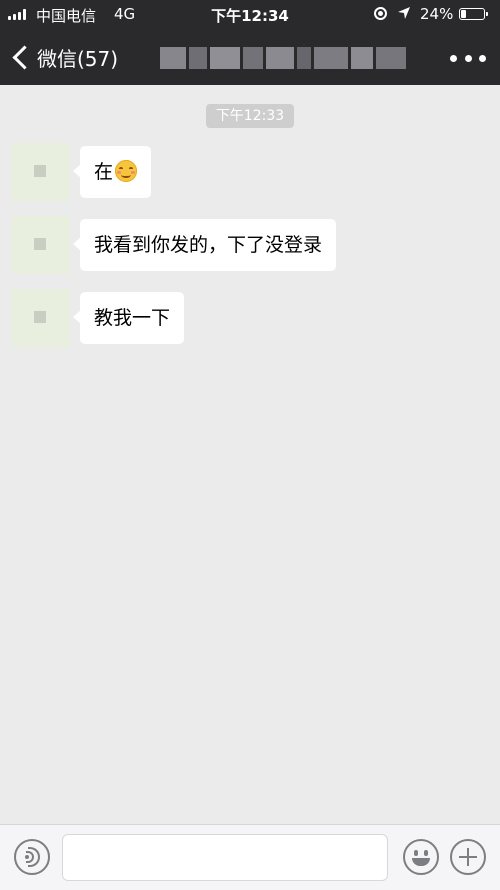 This screenshot has height=890, width=500. Describe the element at coordinates (24, 57) in the screenshot. I see `chevron-left-icon` at that location.